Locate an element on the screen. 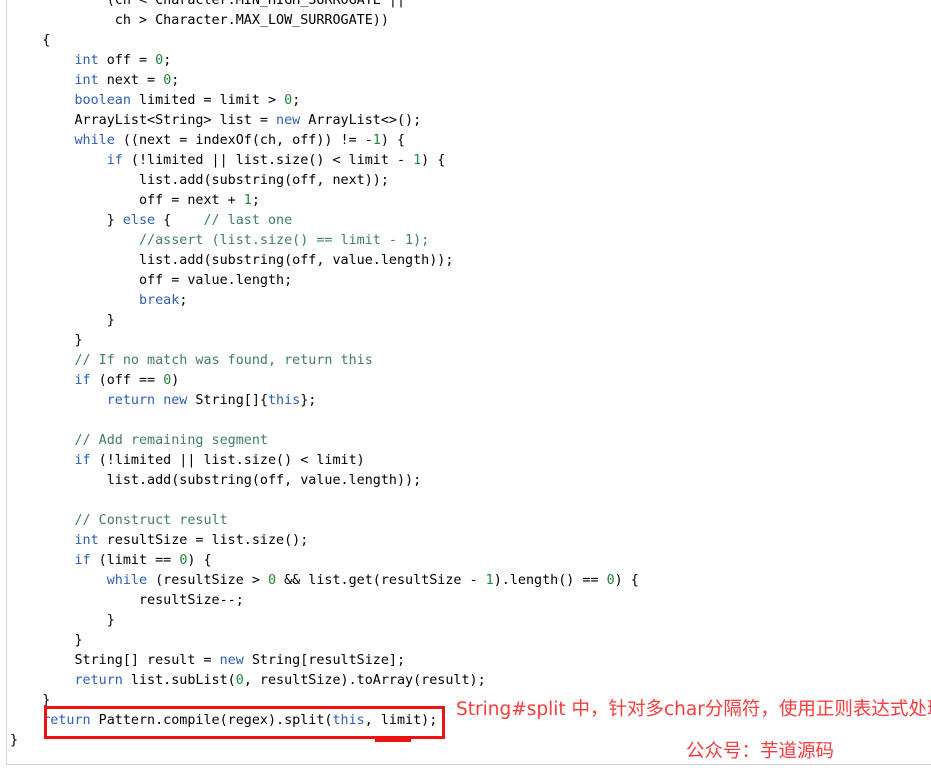 This screenshot has height=774, width=931. code-line: } else { // last one is located at coordinates (151, 220).